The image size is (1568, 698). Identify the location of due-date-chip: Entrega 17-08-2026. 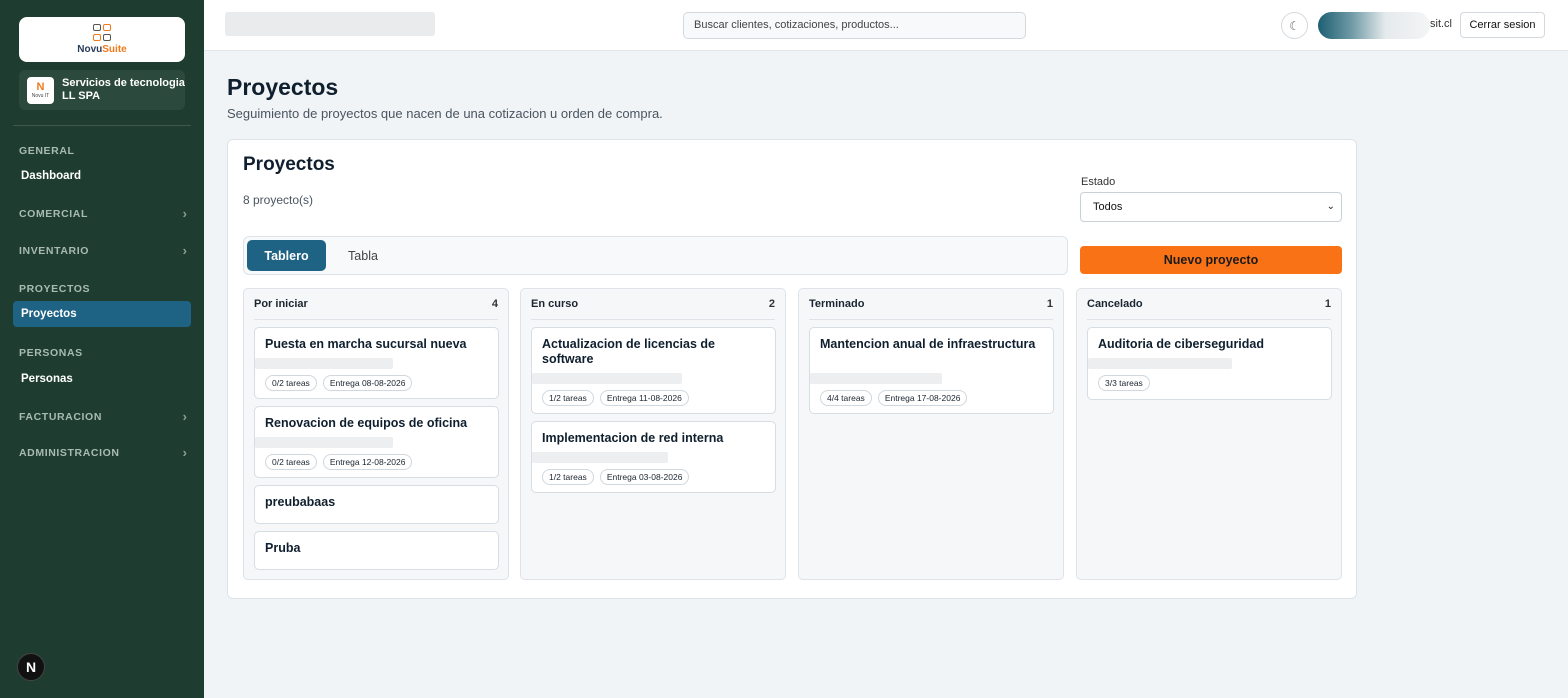
(922, 398).